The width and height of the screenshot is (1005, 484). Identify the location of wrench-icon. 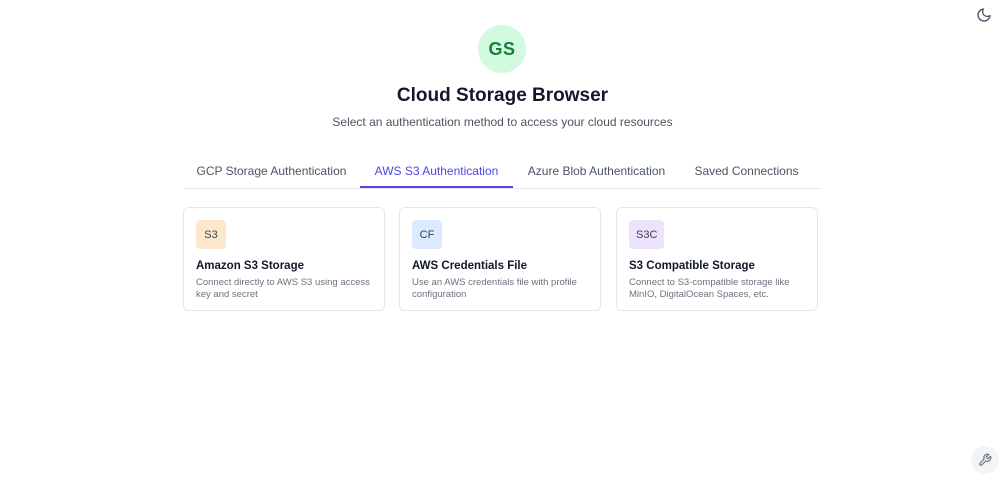
(985, 459).